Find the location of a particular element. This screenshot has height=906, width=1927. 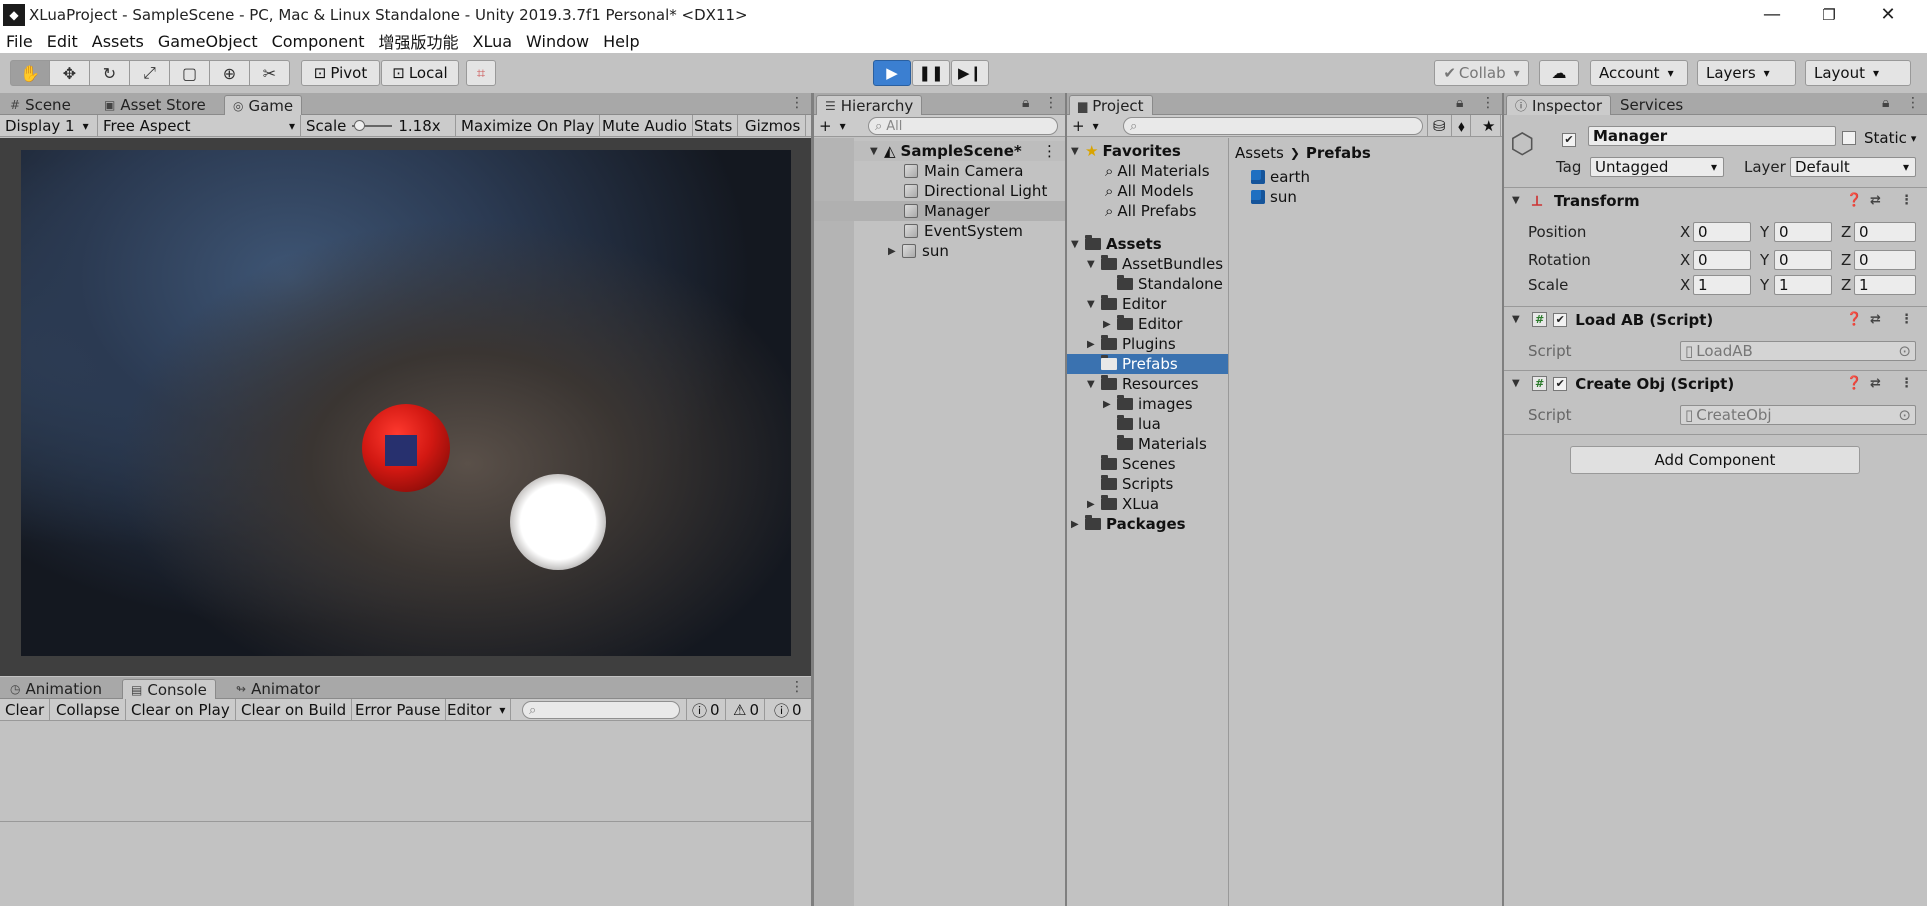

folder-materials: Materials is located at coordinates (1162, 444).